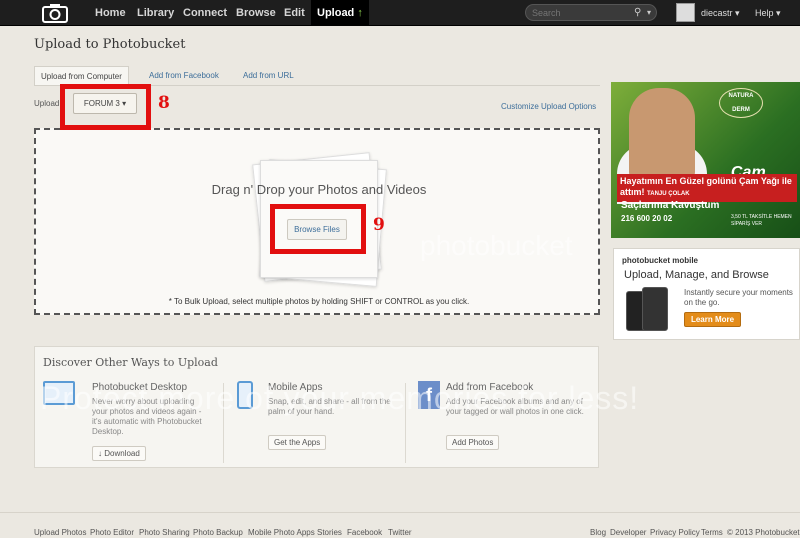  I want to click on footer-link-photo-backup: Photo Backup, so click(218, 532).